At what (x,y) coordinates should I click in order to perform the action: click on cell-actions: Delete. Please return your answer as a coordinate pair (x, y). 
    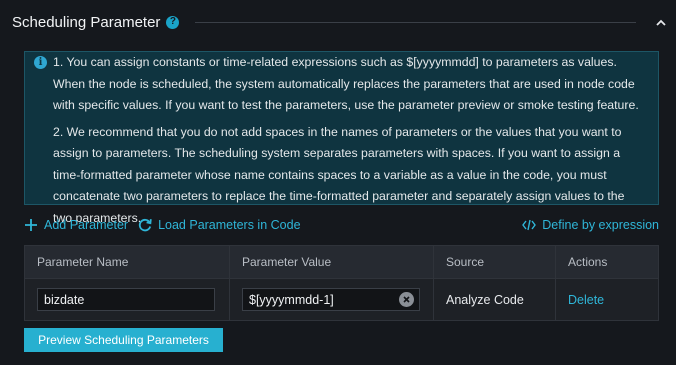
    Looking at the image, I should click on (607, 299).